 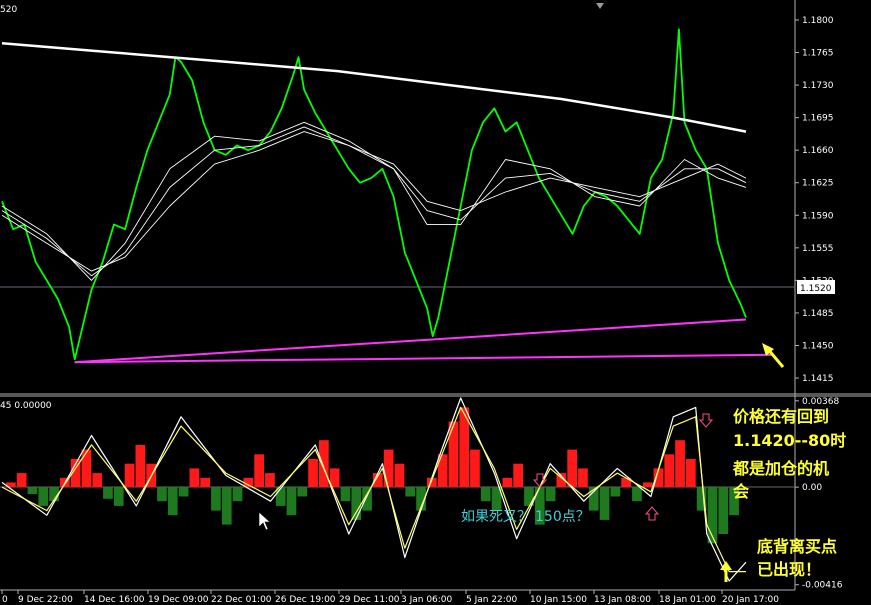 What do you see at coordinates (781, 440) in the screenshot?
I see `annotation-price-range: 1.1420--80` at bounding box center [781, 440].